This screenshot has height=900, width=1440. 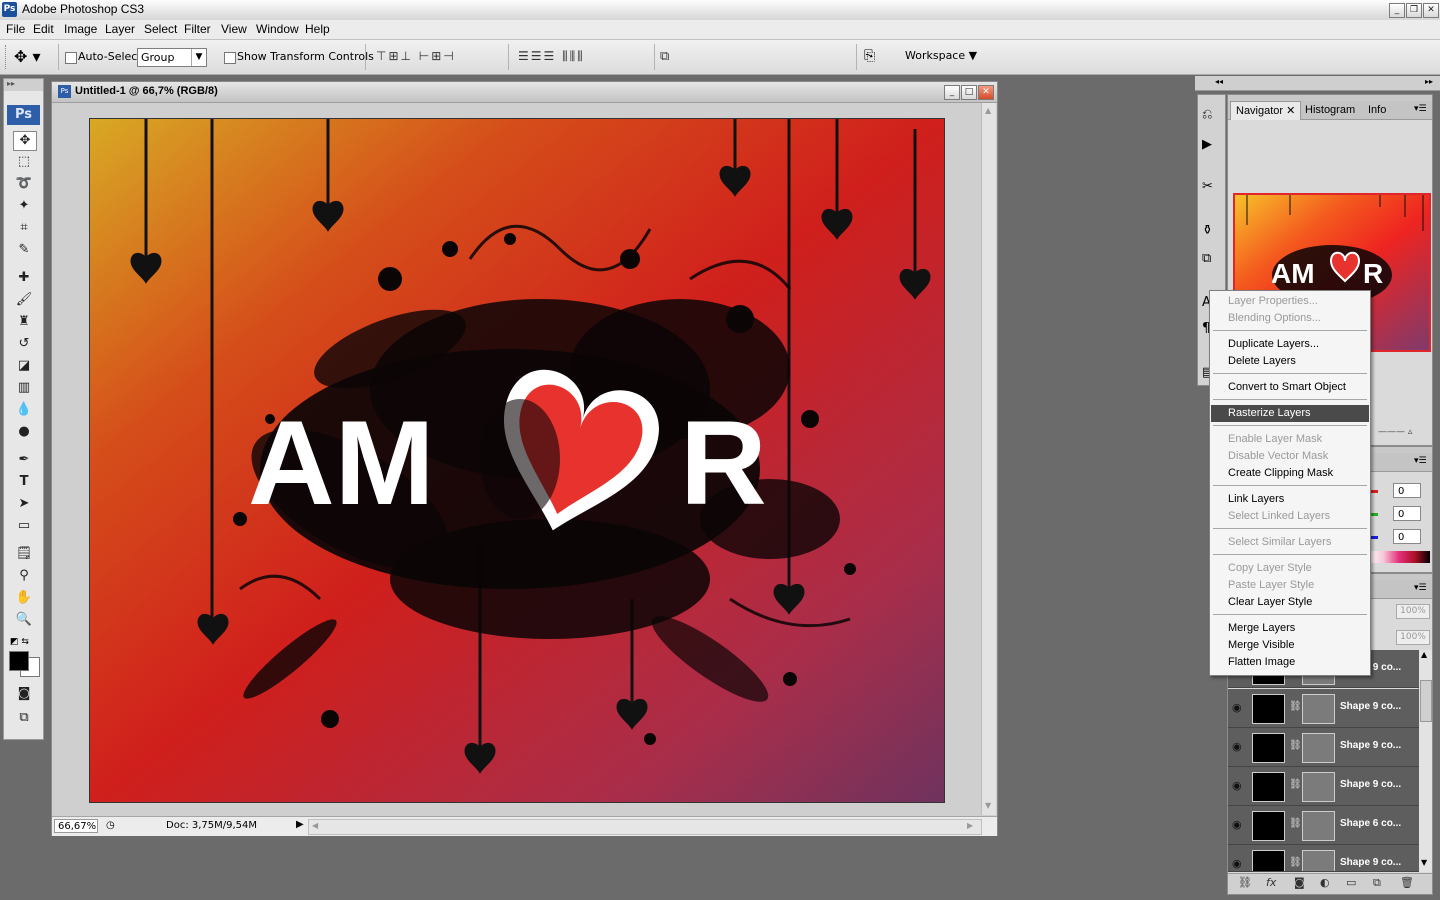 I want to click on menu-file: File, so click(x=15, y=29).